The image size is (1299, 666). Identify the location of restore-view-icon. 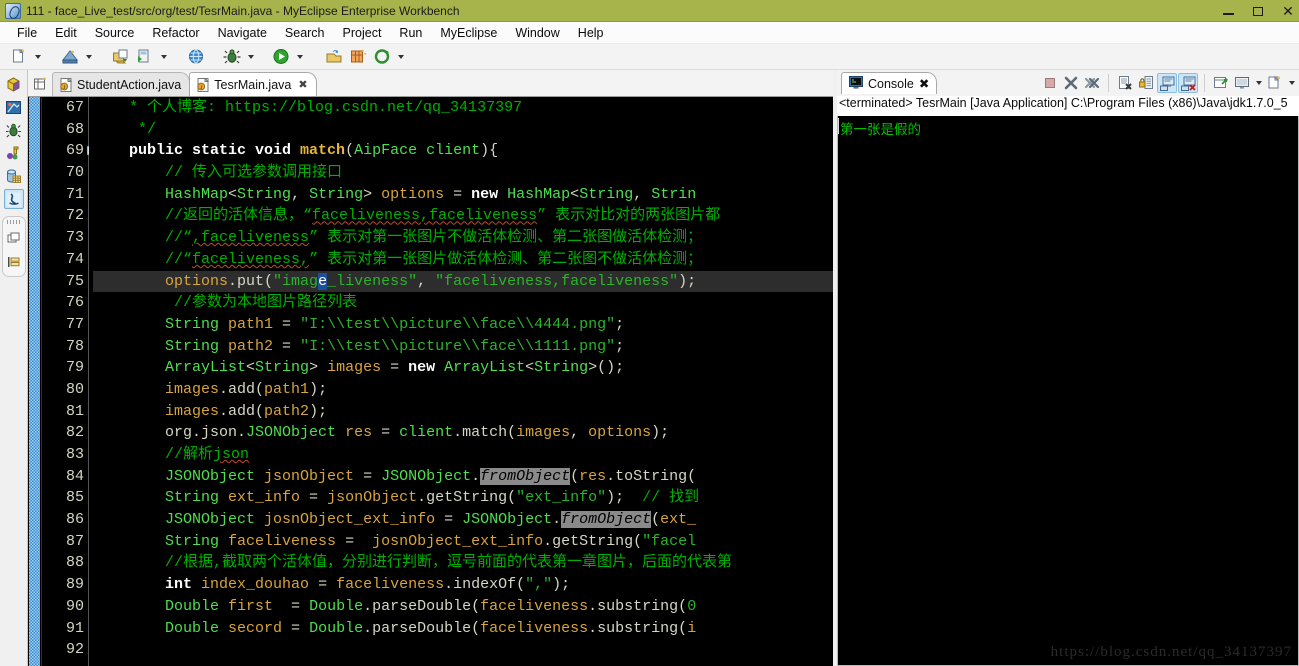
(14, 238).